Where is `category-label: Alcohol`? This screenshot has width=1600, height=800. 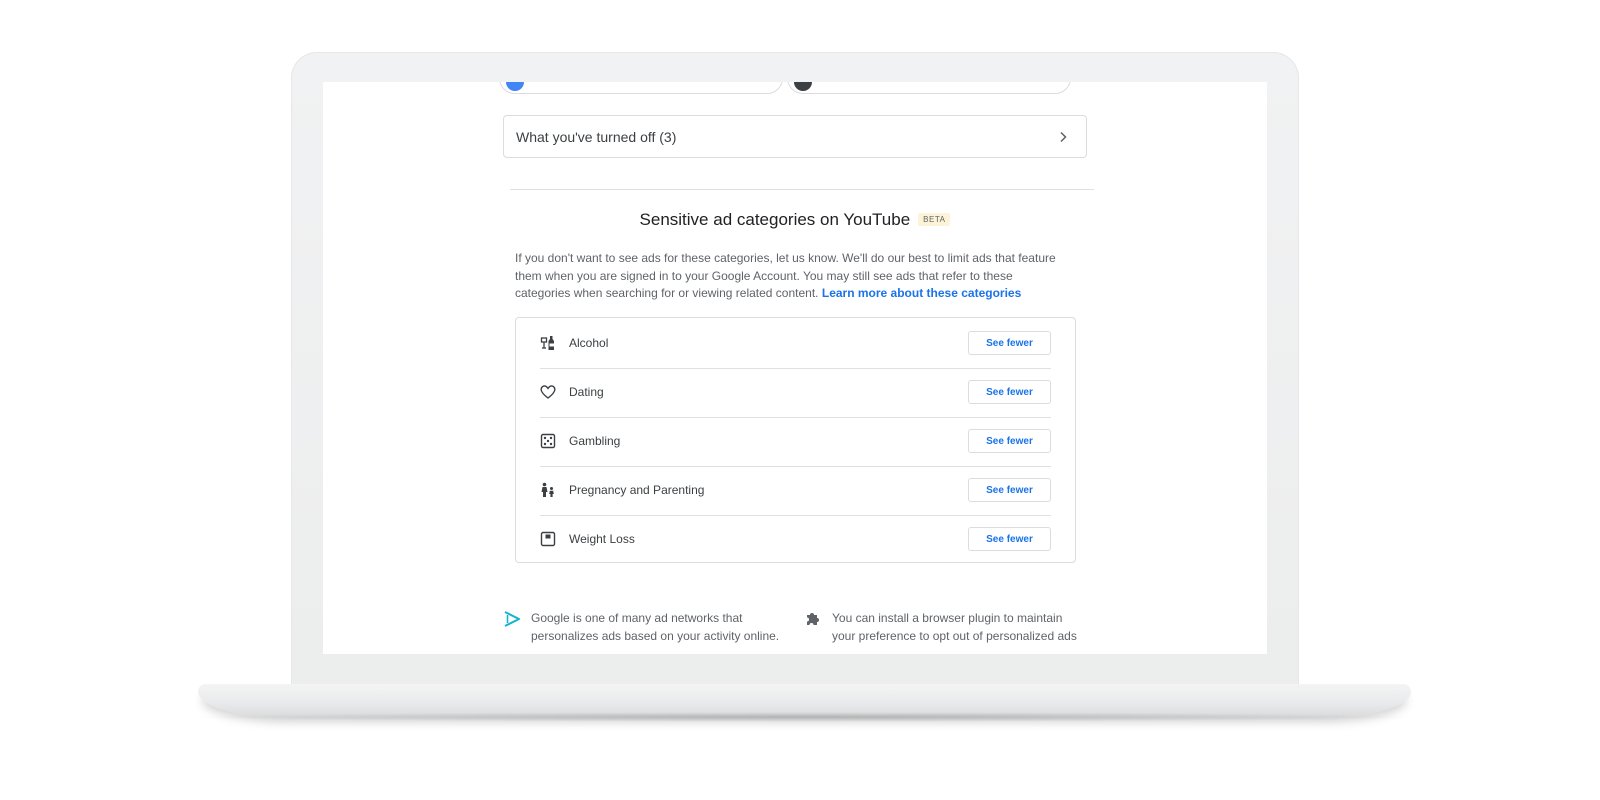 category-label: Alcohol is located at coordinates (589, 343).